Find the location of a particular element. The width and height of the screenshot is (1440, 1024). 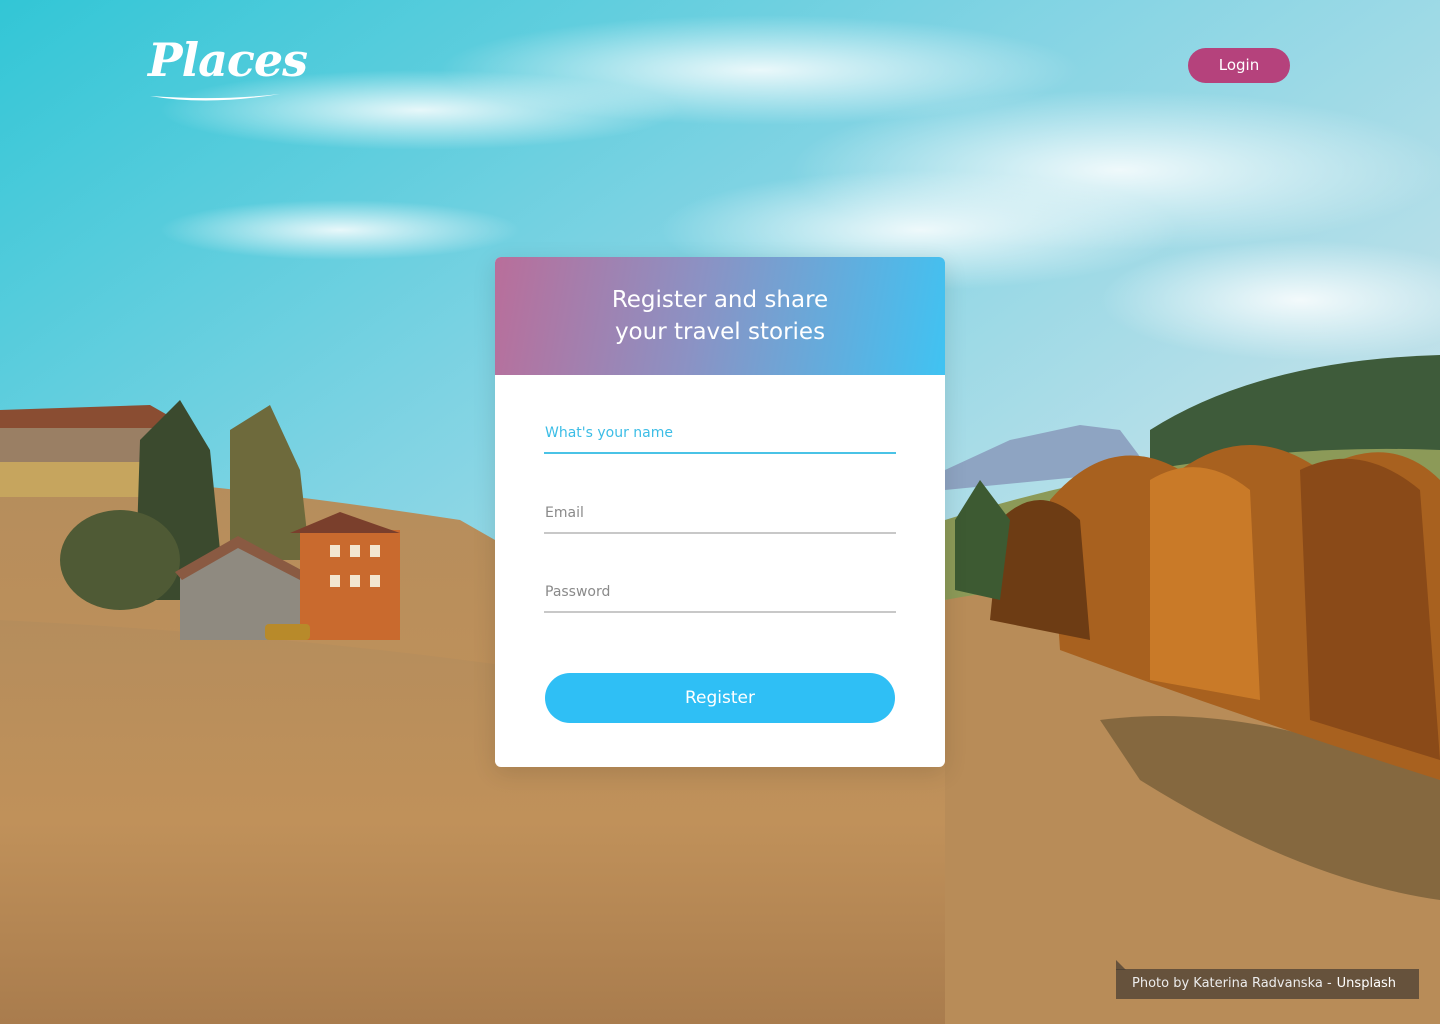

photo-credit: Photo by Katerina Radvanska - Unsplash is located at coordinates (1267, 984).